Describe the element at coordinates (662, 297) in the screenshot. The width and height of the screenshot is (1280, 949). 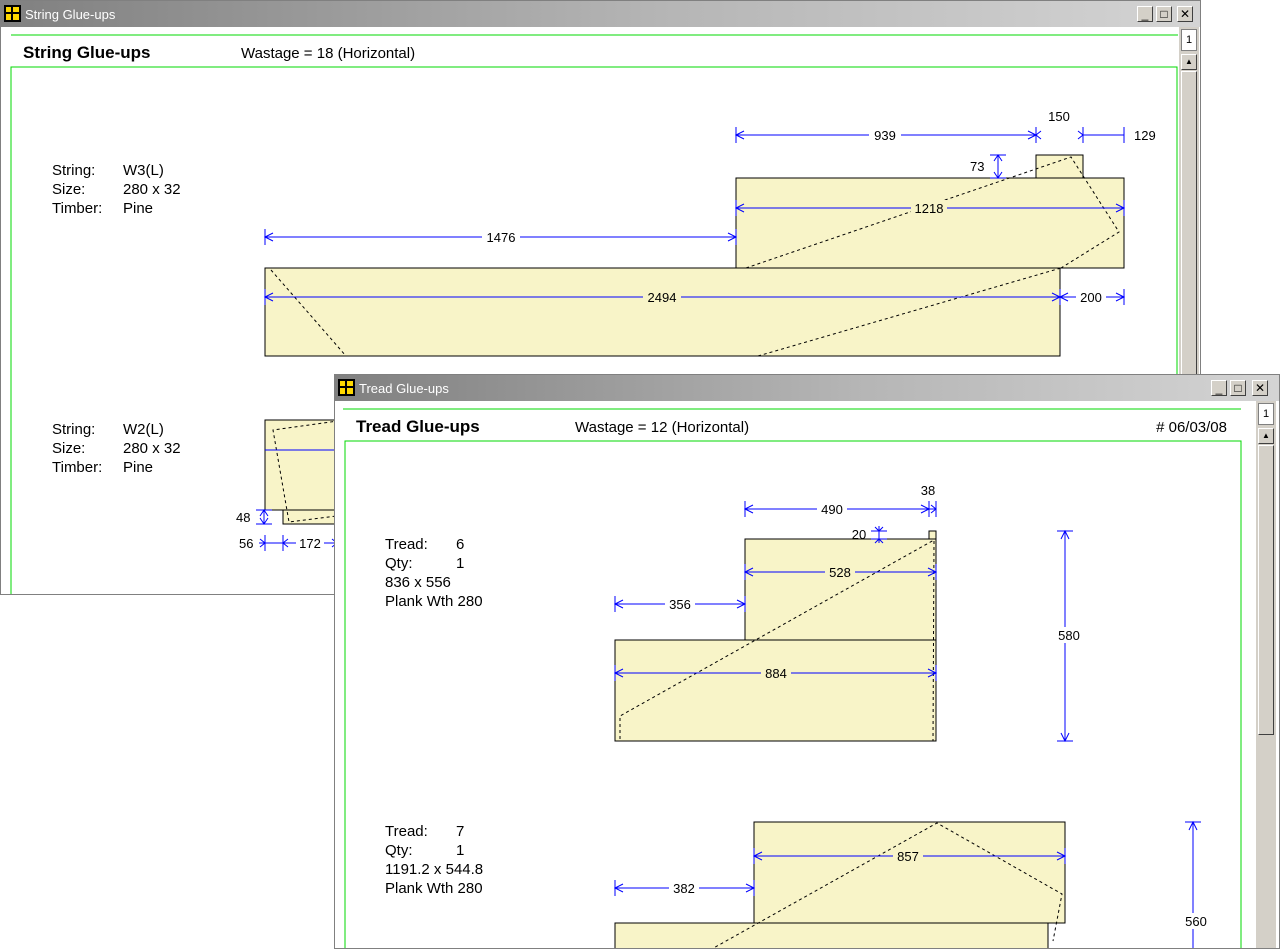
I see `dim-2494-text: 2494` at that location.